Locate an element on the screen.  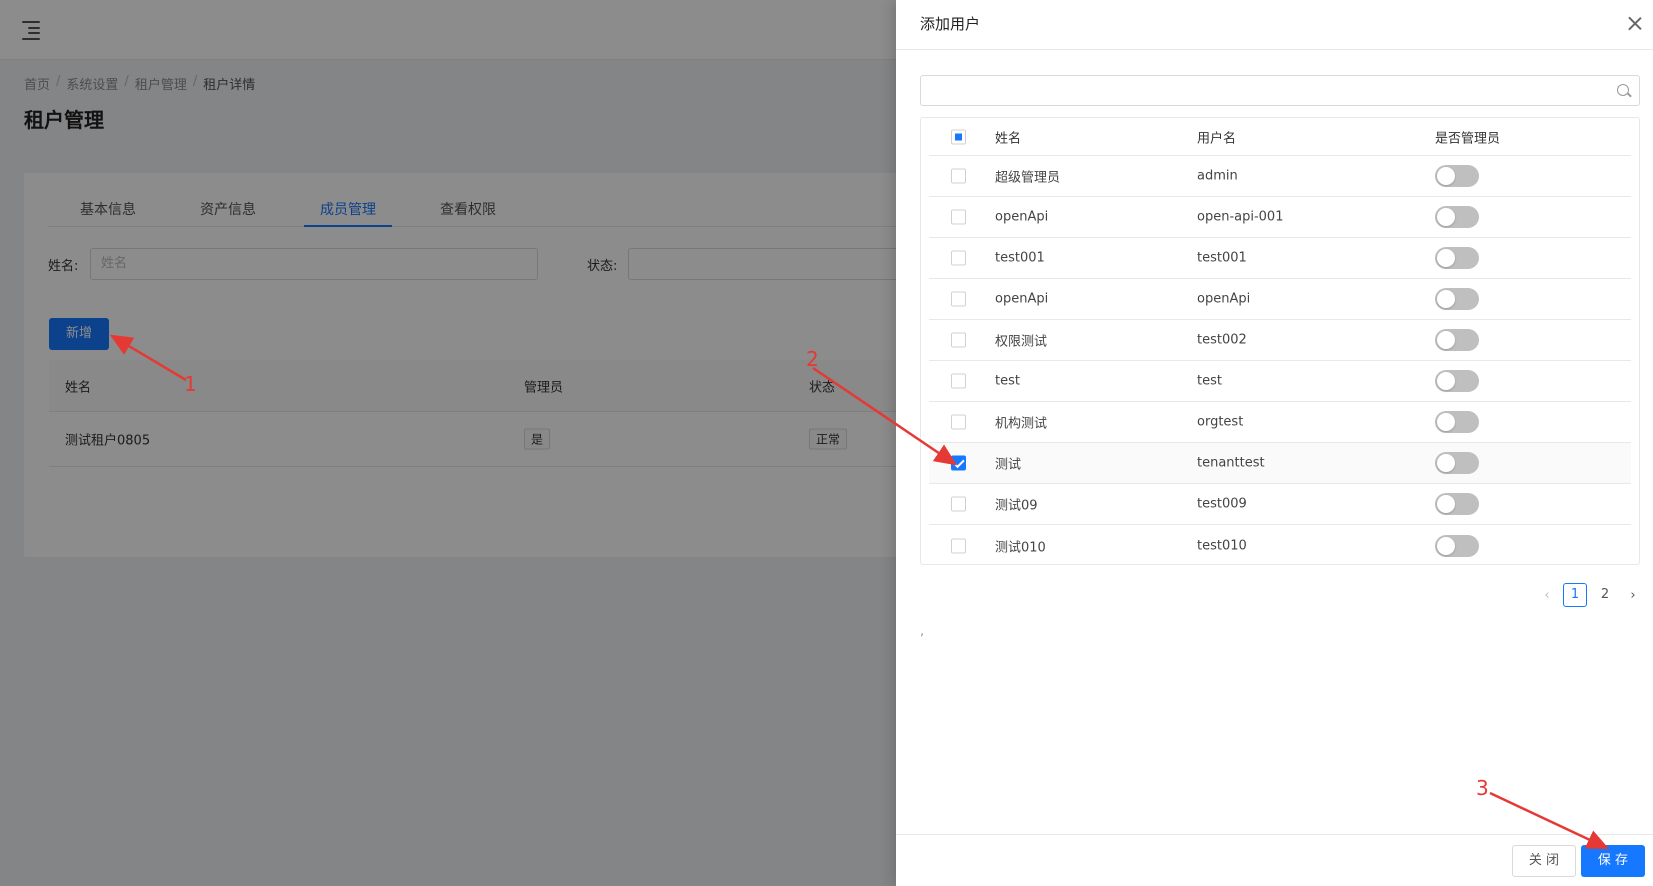
table-row: 超级管理员 admin is located at coordinates (1280, 176).